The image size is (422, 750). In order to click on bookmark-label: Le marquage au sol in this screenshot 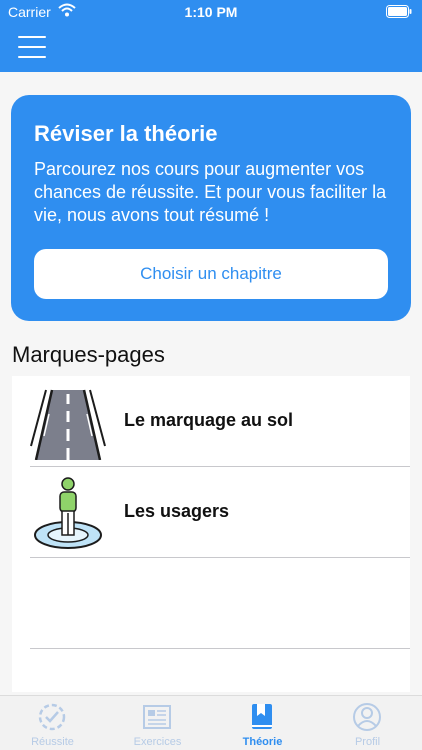, I will do `click(209, 420)`.